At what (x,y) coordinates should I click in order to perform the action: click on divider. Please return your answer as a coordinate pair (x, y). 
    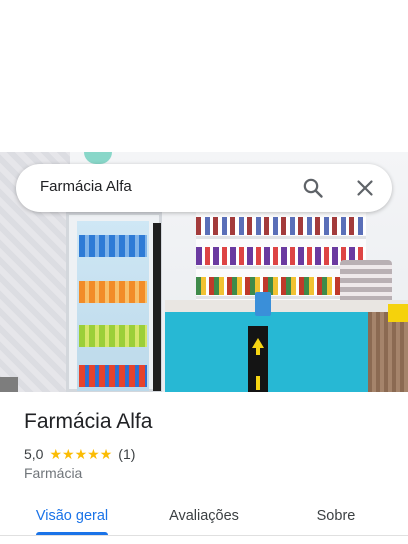
    Looking at the image, I should click on (204, 535).